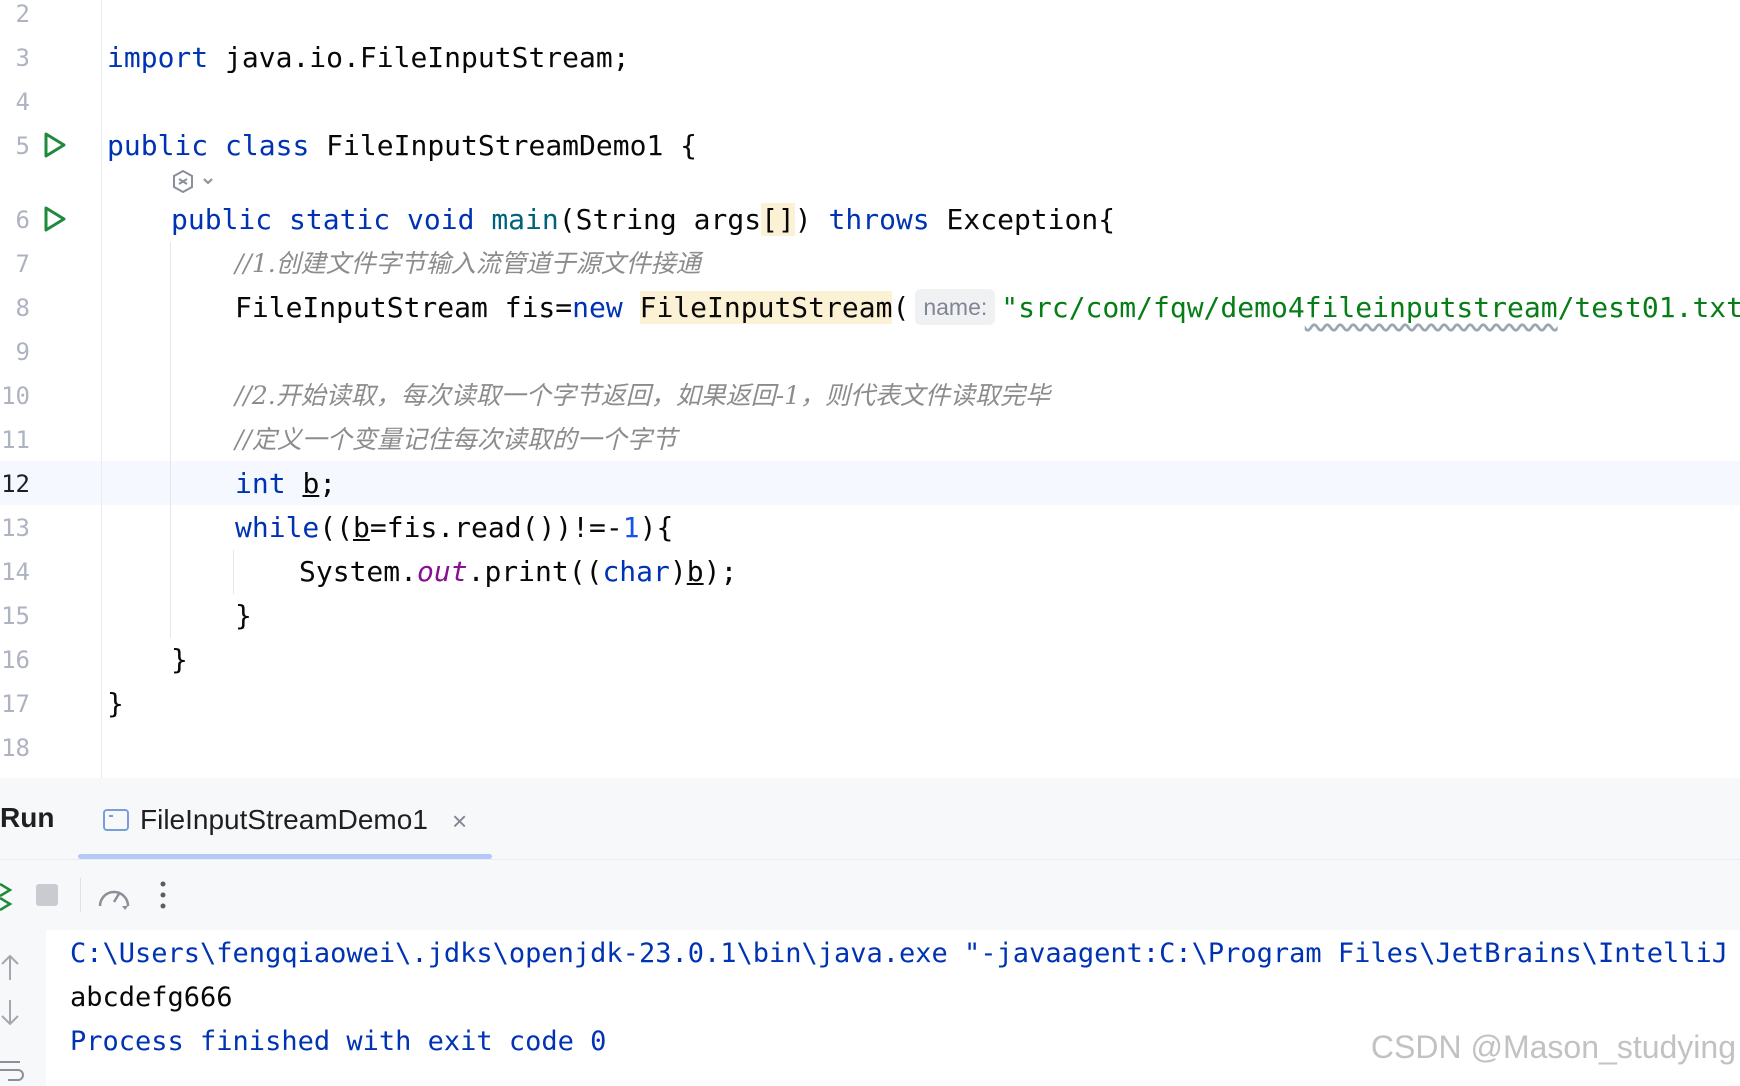  I want to click on parameter-hint: name:, so click(955, 307).